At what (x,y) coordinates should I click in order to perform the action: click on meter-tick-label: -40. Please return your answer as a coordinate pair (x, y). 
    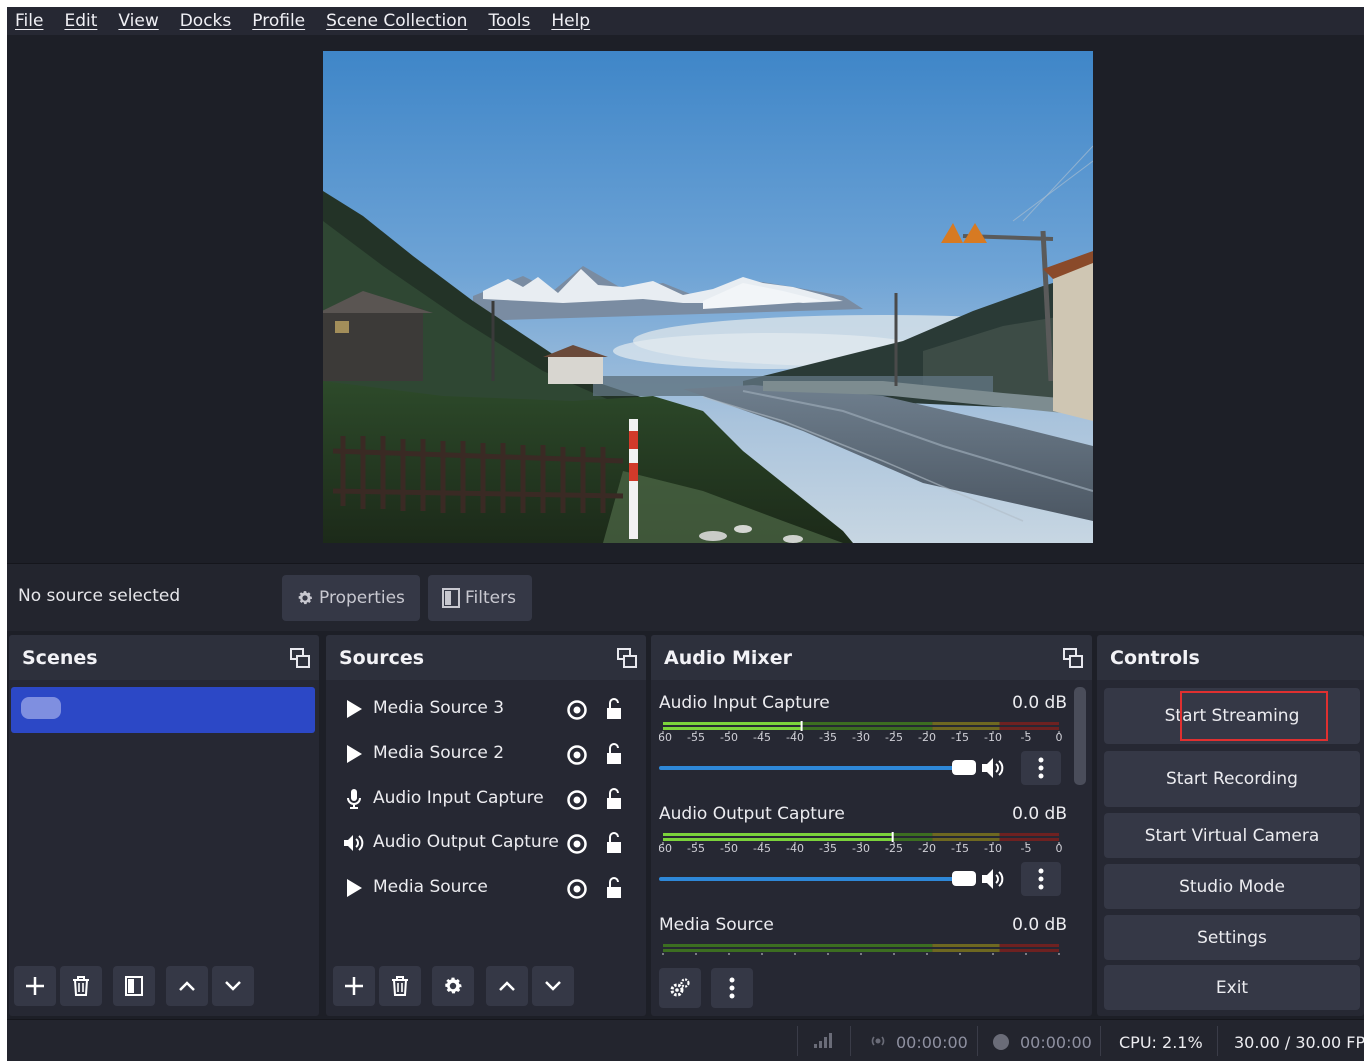
    Looking at the image, I should click on (795, 954).